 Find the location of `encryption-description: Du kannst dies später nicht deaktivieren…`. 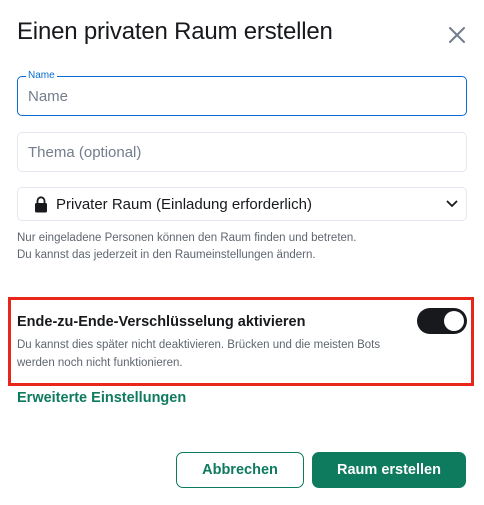

encryption-description: Du kannst dies später nicht deaktivieren… is located at coordinates (199, 354).